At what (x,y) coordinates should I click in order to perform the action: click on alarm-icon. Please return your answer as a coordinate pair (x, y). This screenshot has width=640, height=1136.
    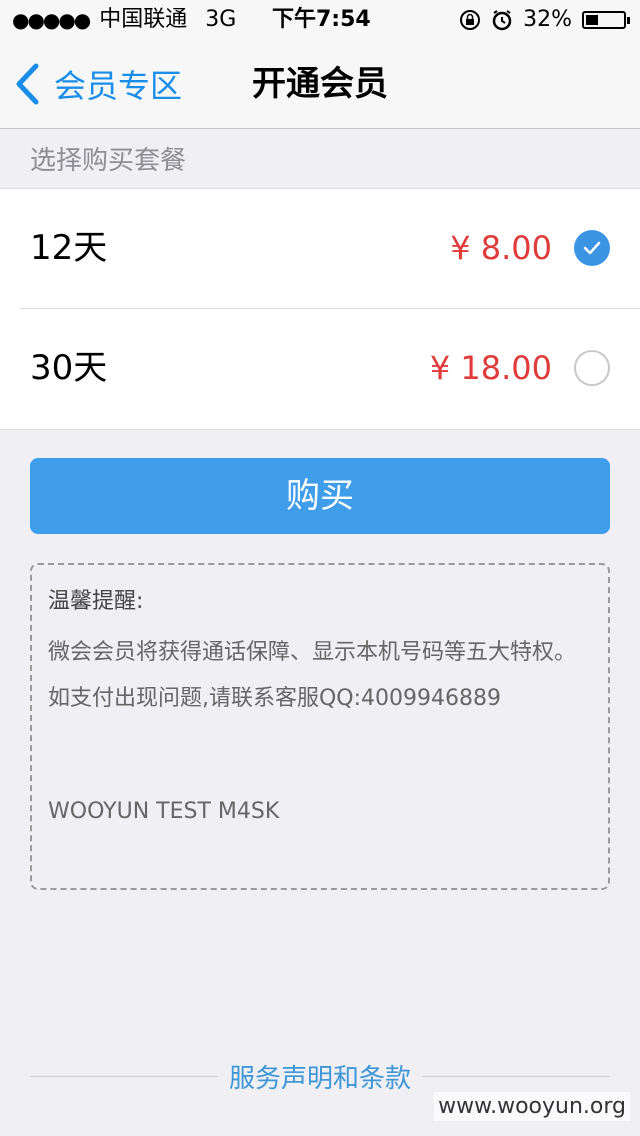
    Looking at the image, I should click on (502, 20).